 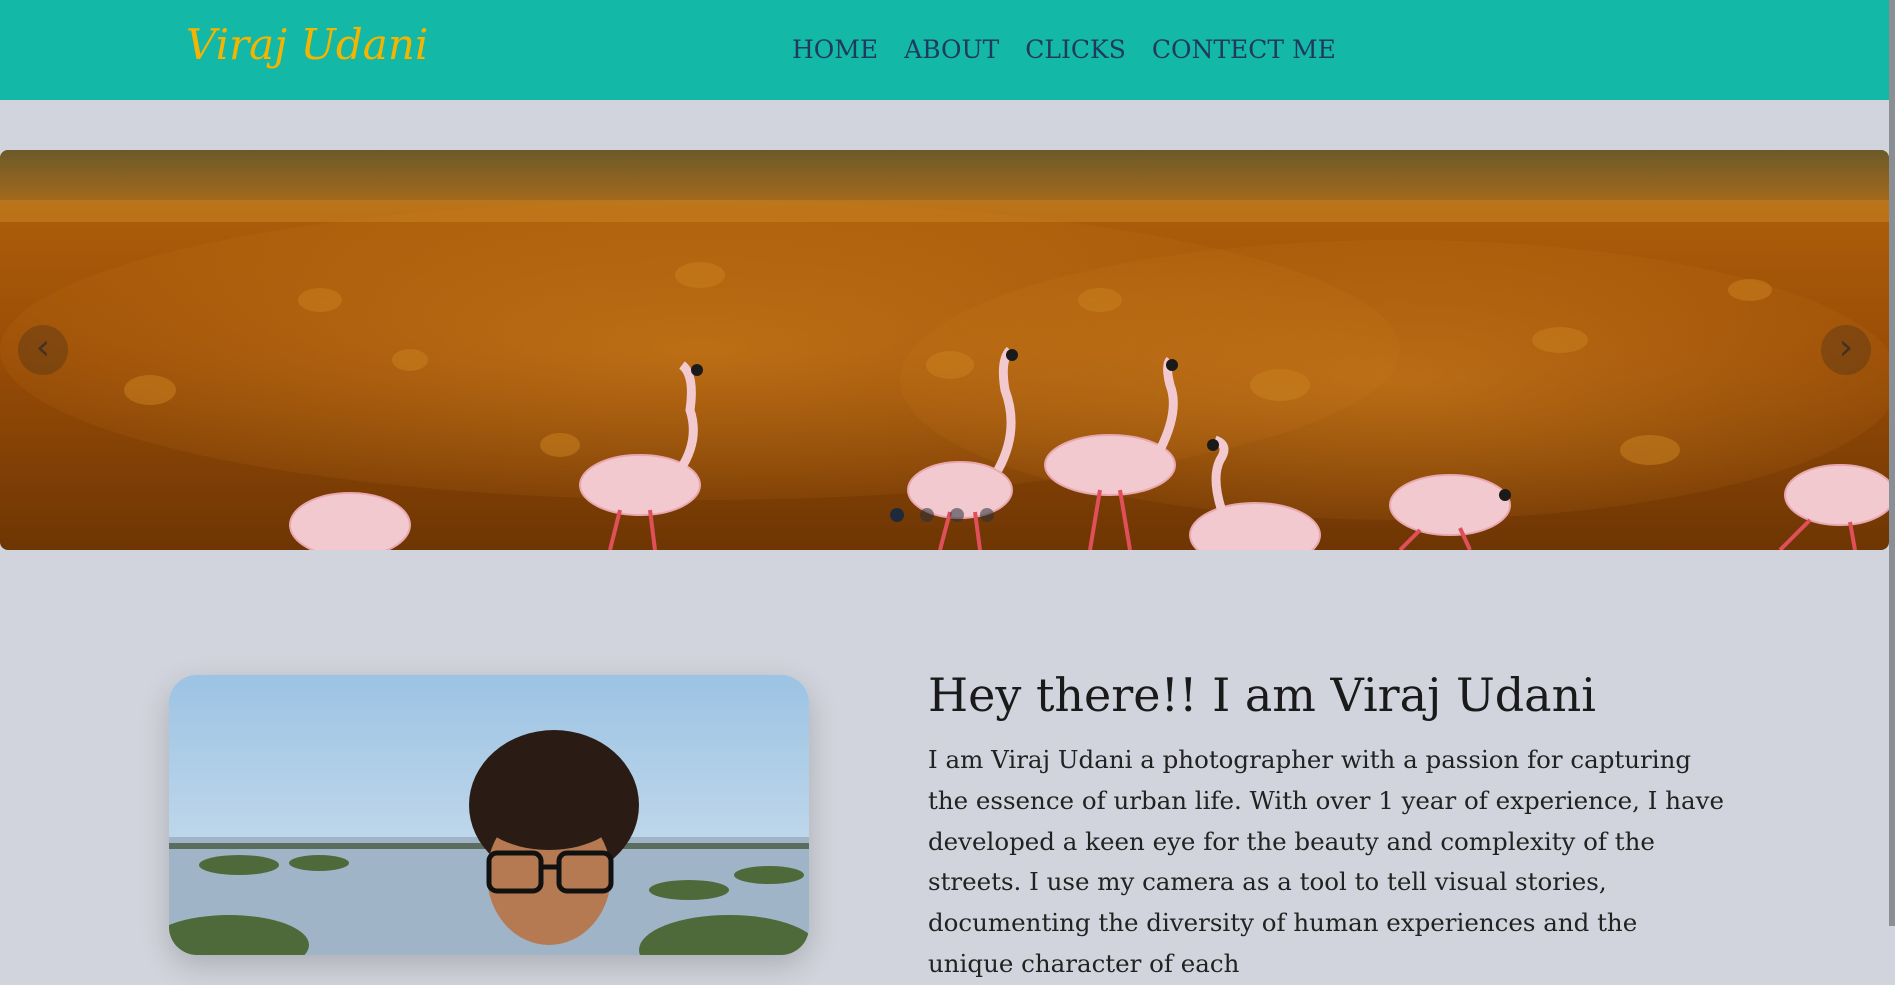 I want to click on carousel-next-button: ›, so click(x=1846, y=350).